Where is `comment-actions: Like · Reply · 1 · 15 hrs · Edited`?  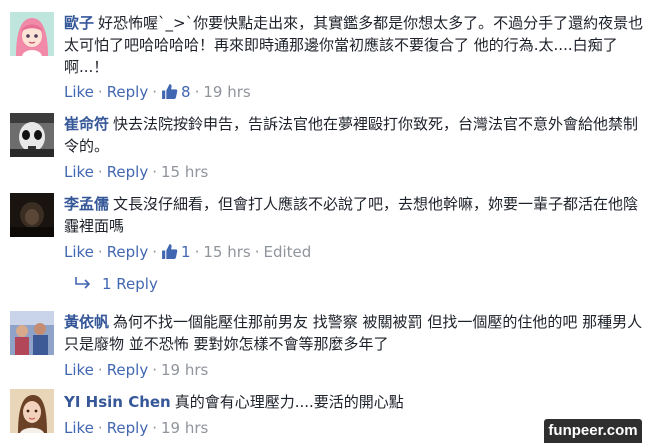 comment-actions: Like · Reply · 1 · 15 hrs · Edited is located at coordinates (188, 252).